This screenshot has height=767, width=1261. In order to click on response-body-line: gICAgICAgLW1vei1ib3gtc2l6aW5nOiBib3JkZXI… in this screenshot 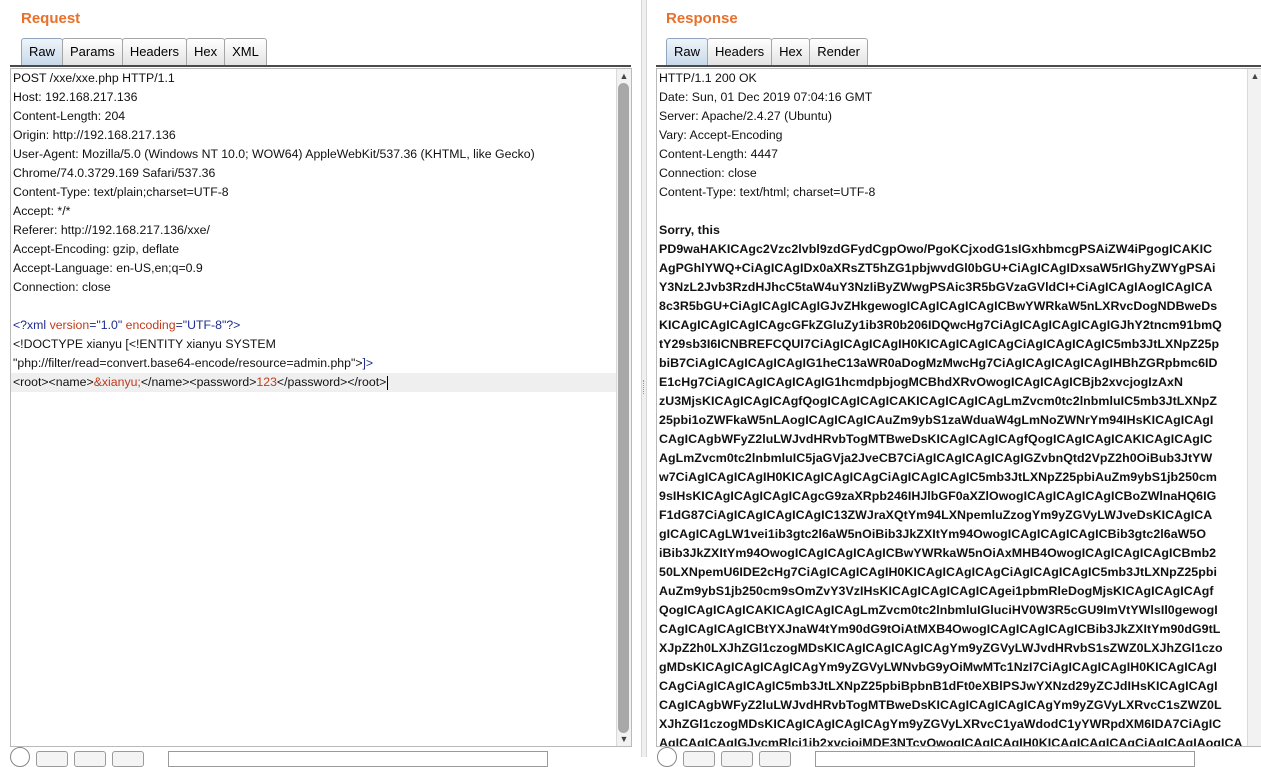, I will do `click(933, 534)`.